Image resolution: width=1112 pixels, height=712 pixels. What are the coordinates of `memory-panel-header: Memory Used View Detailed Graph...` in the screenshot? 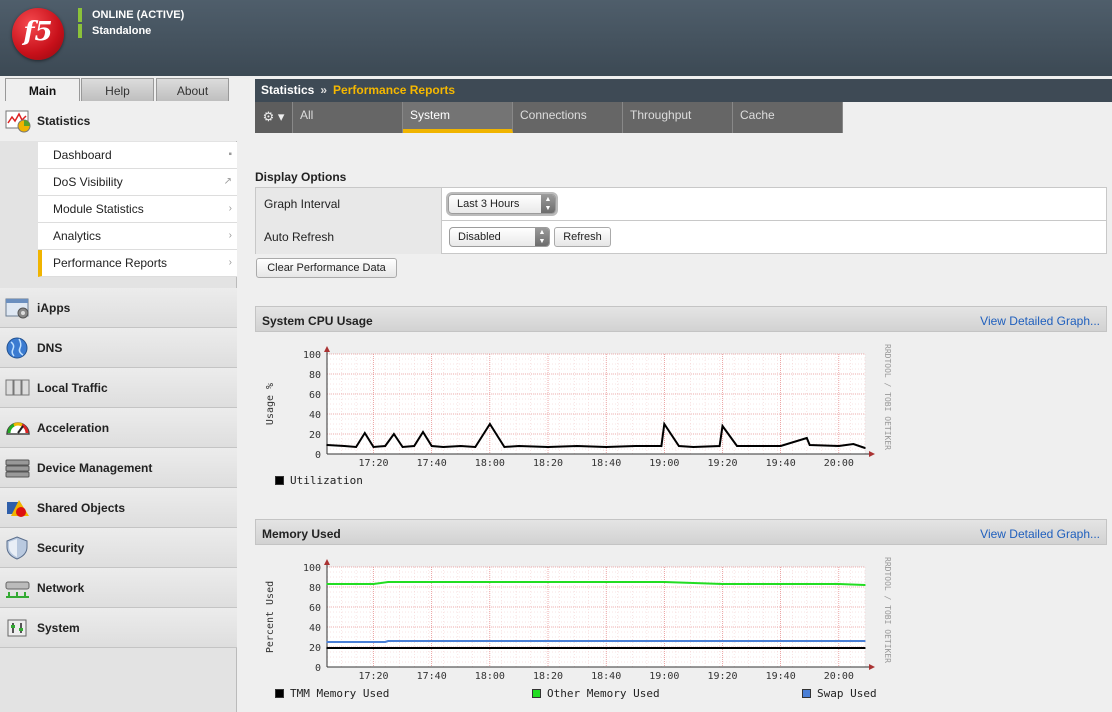 It's located at (681, 532).